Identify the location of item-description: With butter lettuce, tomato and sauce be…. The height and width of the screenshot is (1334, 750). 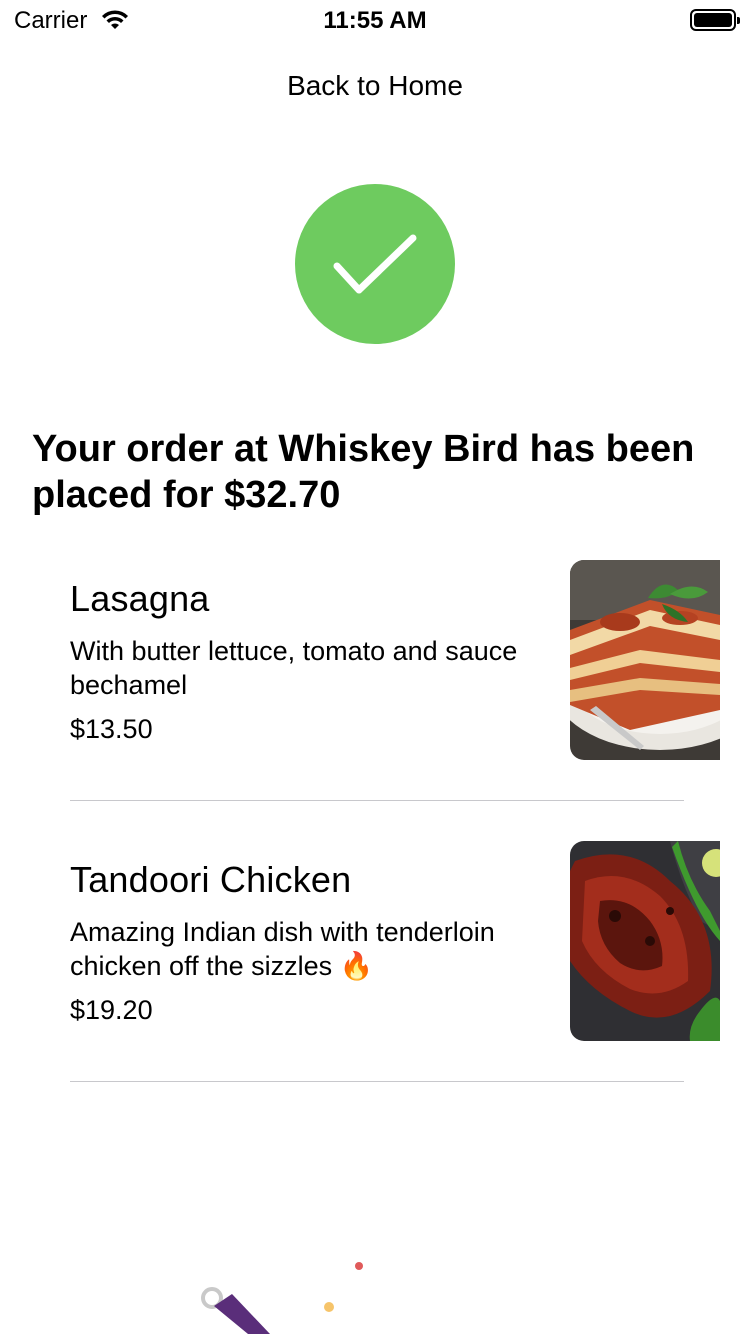
(294, 668).